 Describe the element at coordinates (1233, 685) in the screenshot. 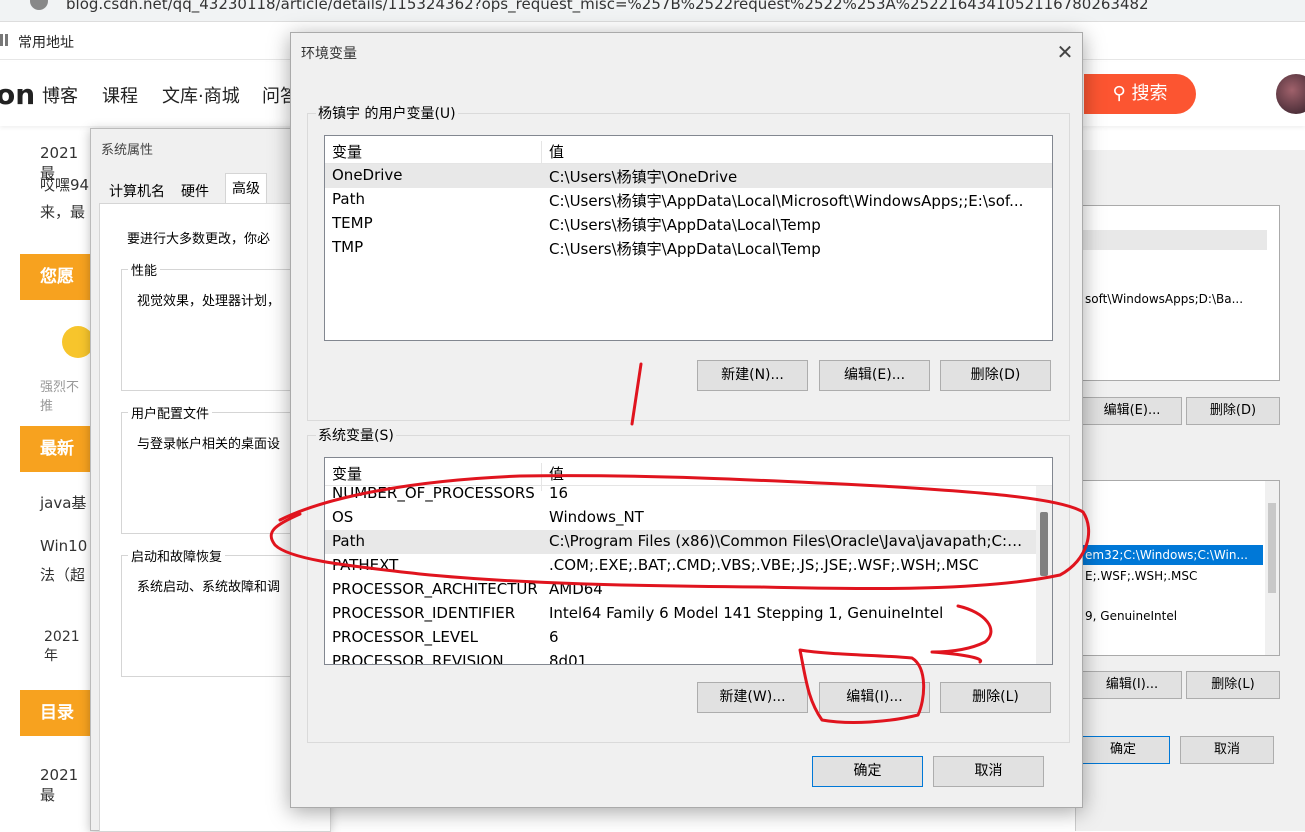

I see `bg-delete-button-2: 删除(L)` at that location.